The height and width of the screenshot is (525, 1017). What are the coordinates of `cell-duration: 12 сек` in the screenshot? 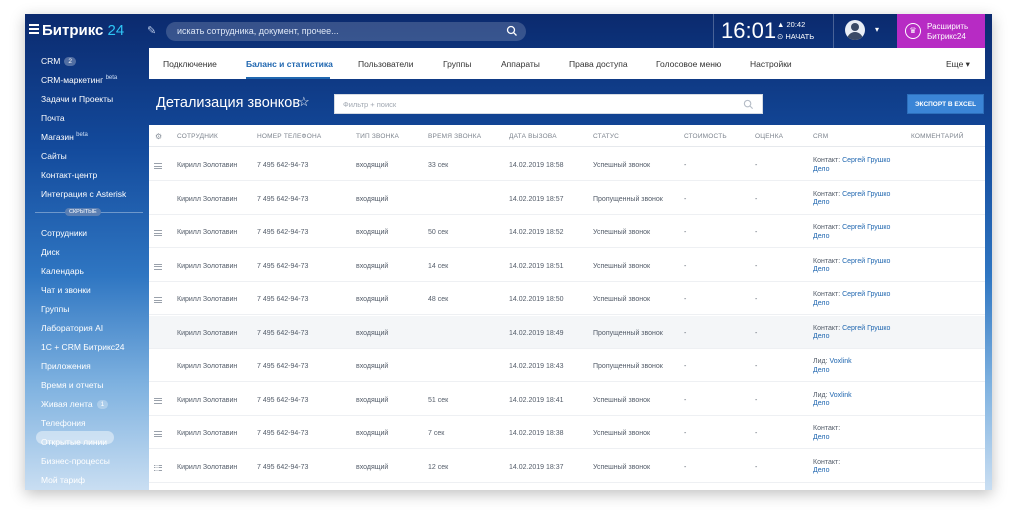 It's located at (438, 467).